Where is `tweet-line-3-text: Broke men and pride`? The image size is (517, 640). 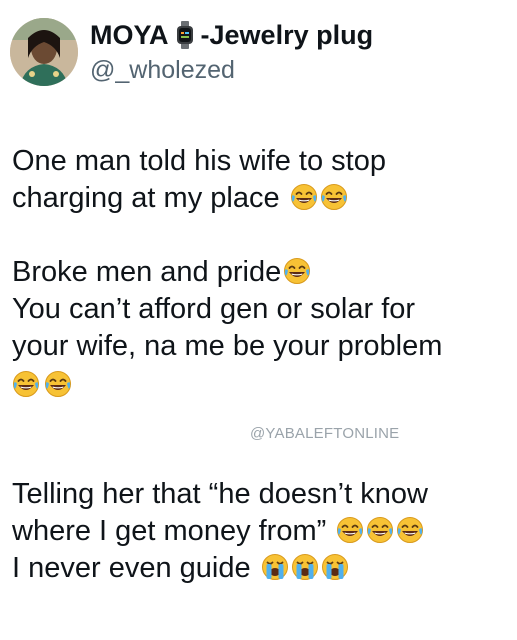 tweet-line-3-text: Broke men and pride is located at coordinates (147, 272).